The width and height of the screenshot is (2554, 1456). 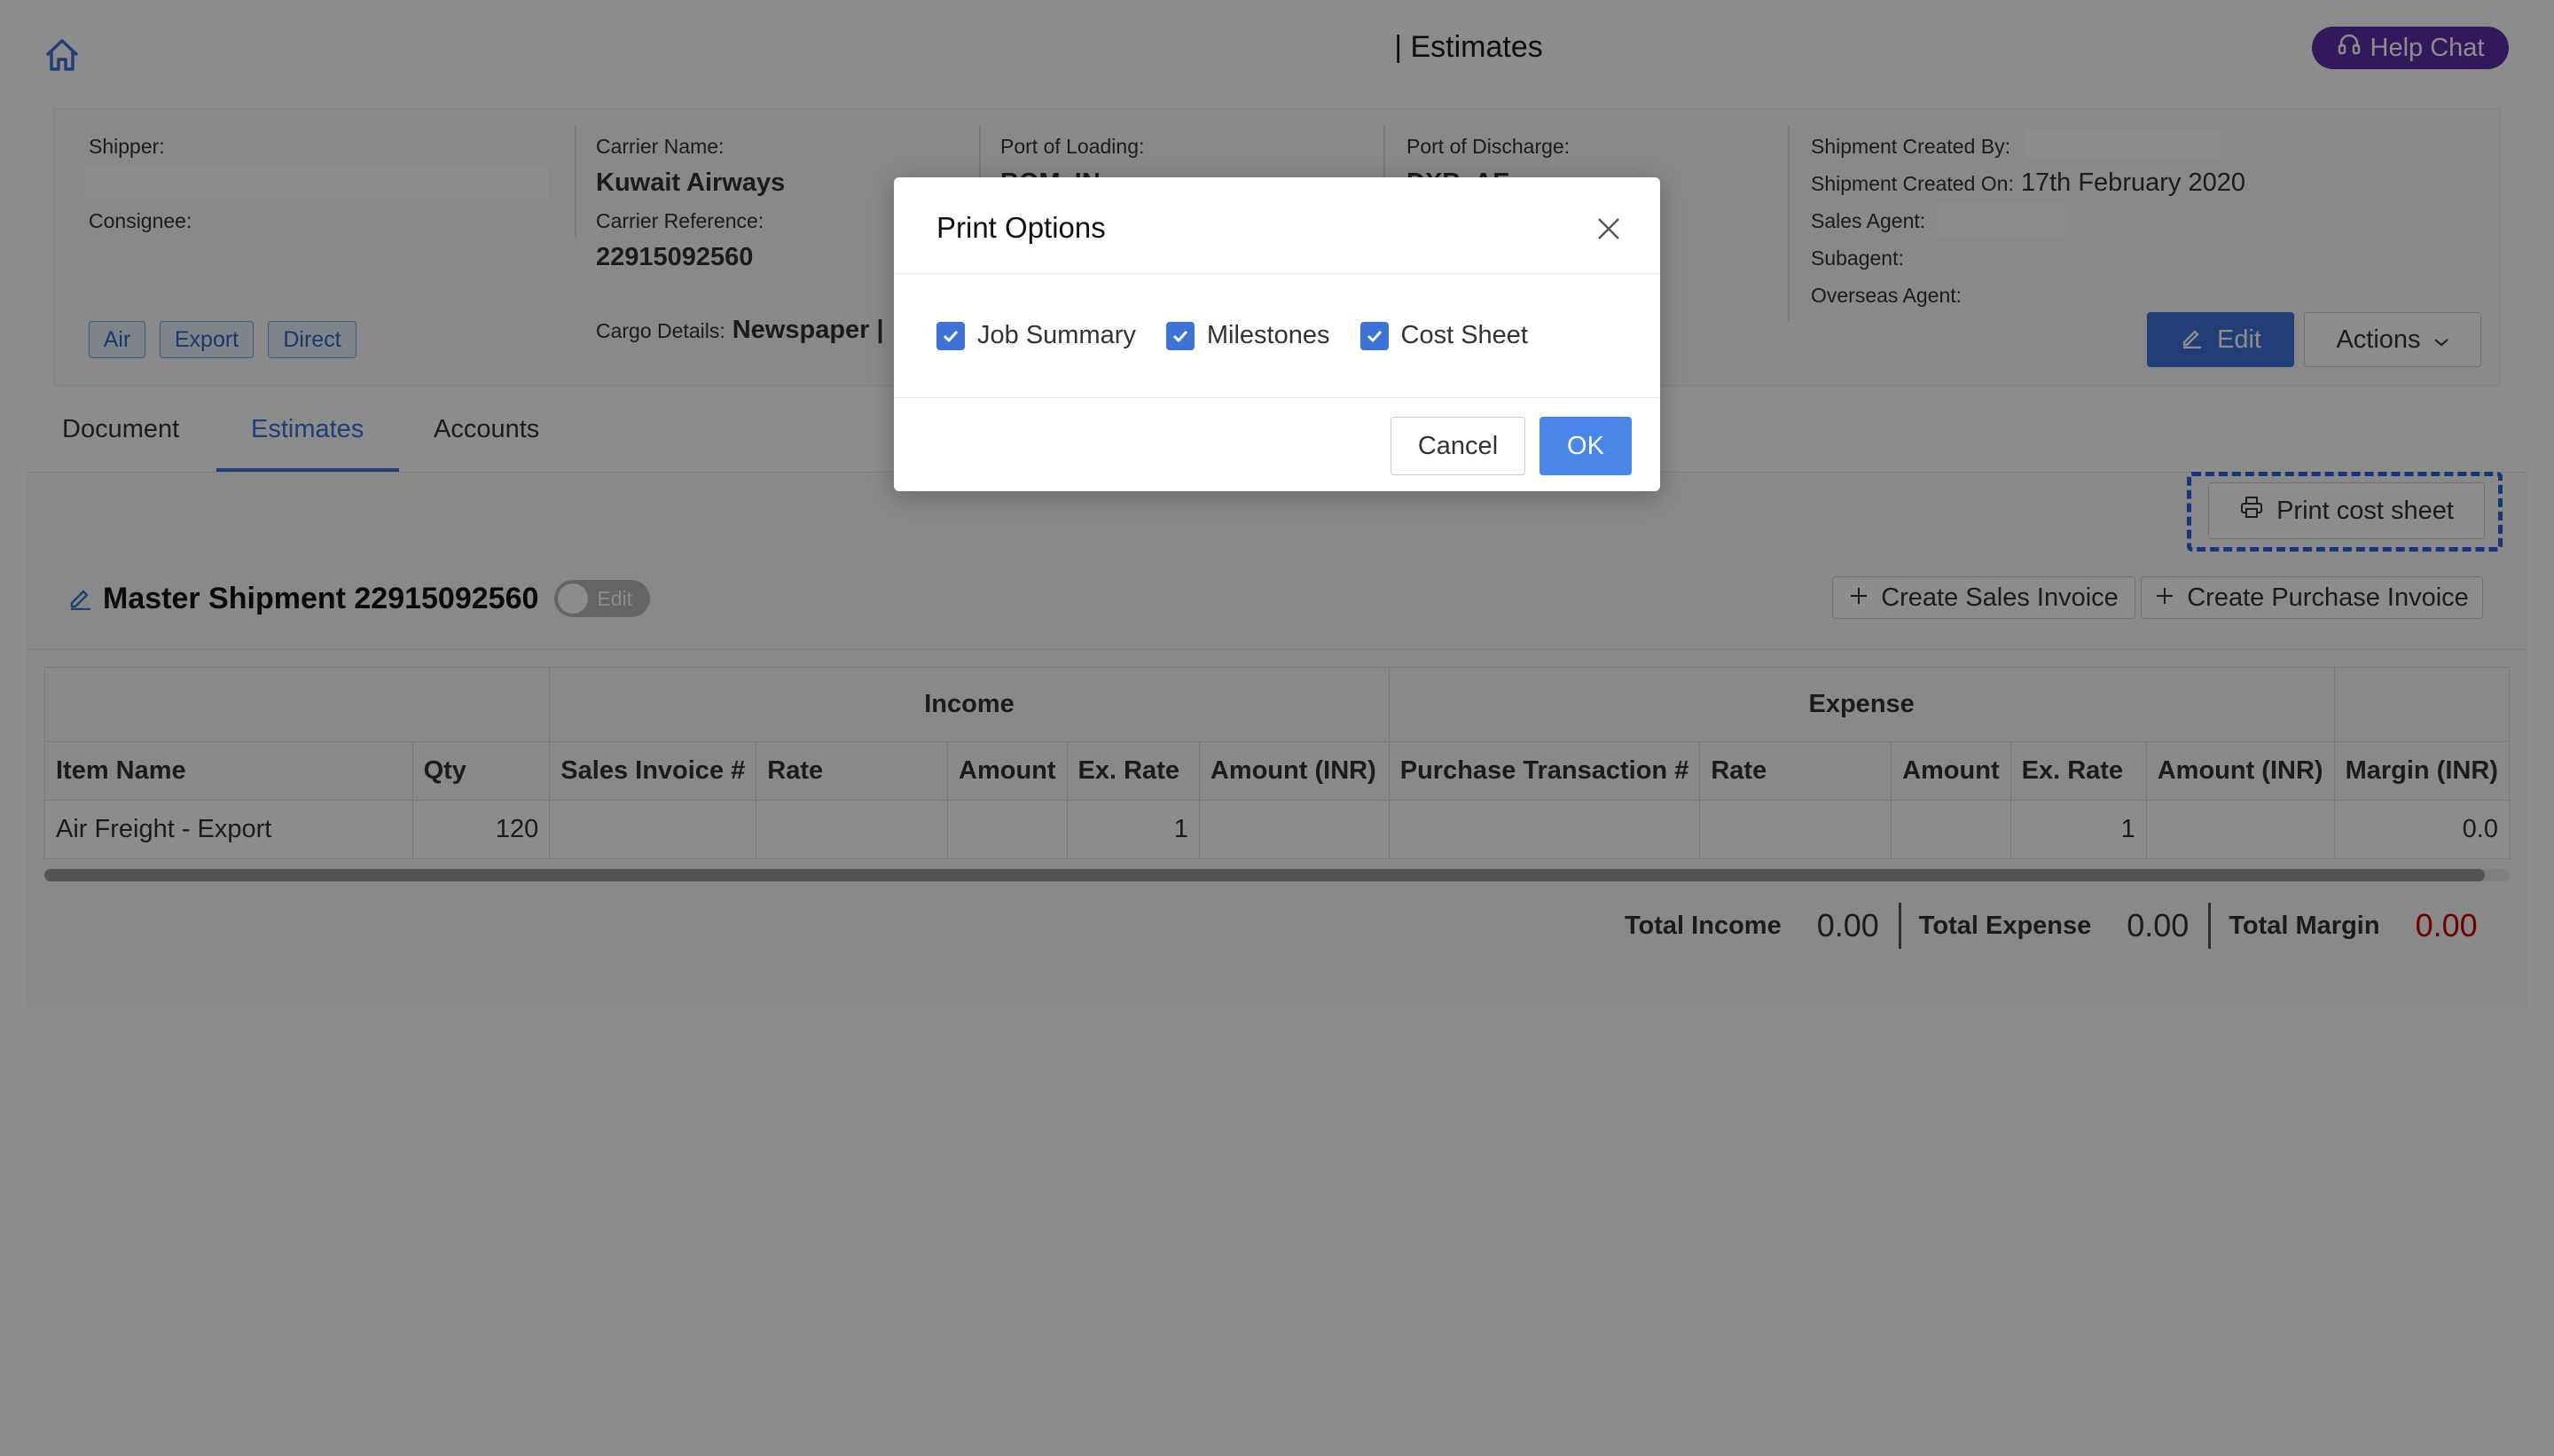 I want to click on option-label: Milestones, so click(x=1268, y=335).